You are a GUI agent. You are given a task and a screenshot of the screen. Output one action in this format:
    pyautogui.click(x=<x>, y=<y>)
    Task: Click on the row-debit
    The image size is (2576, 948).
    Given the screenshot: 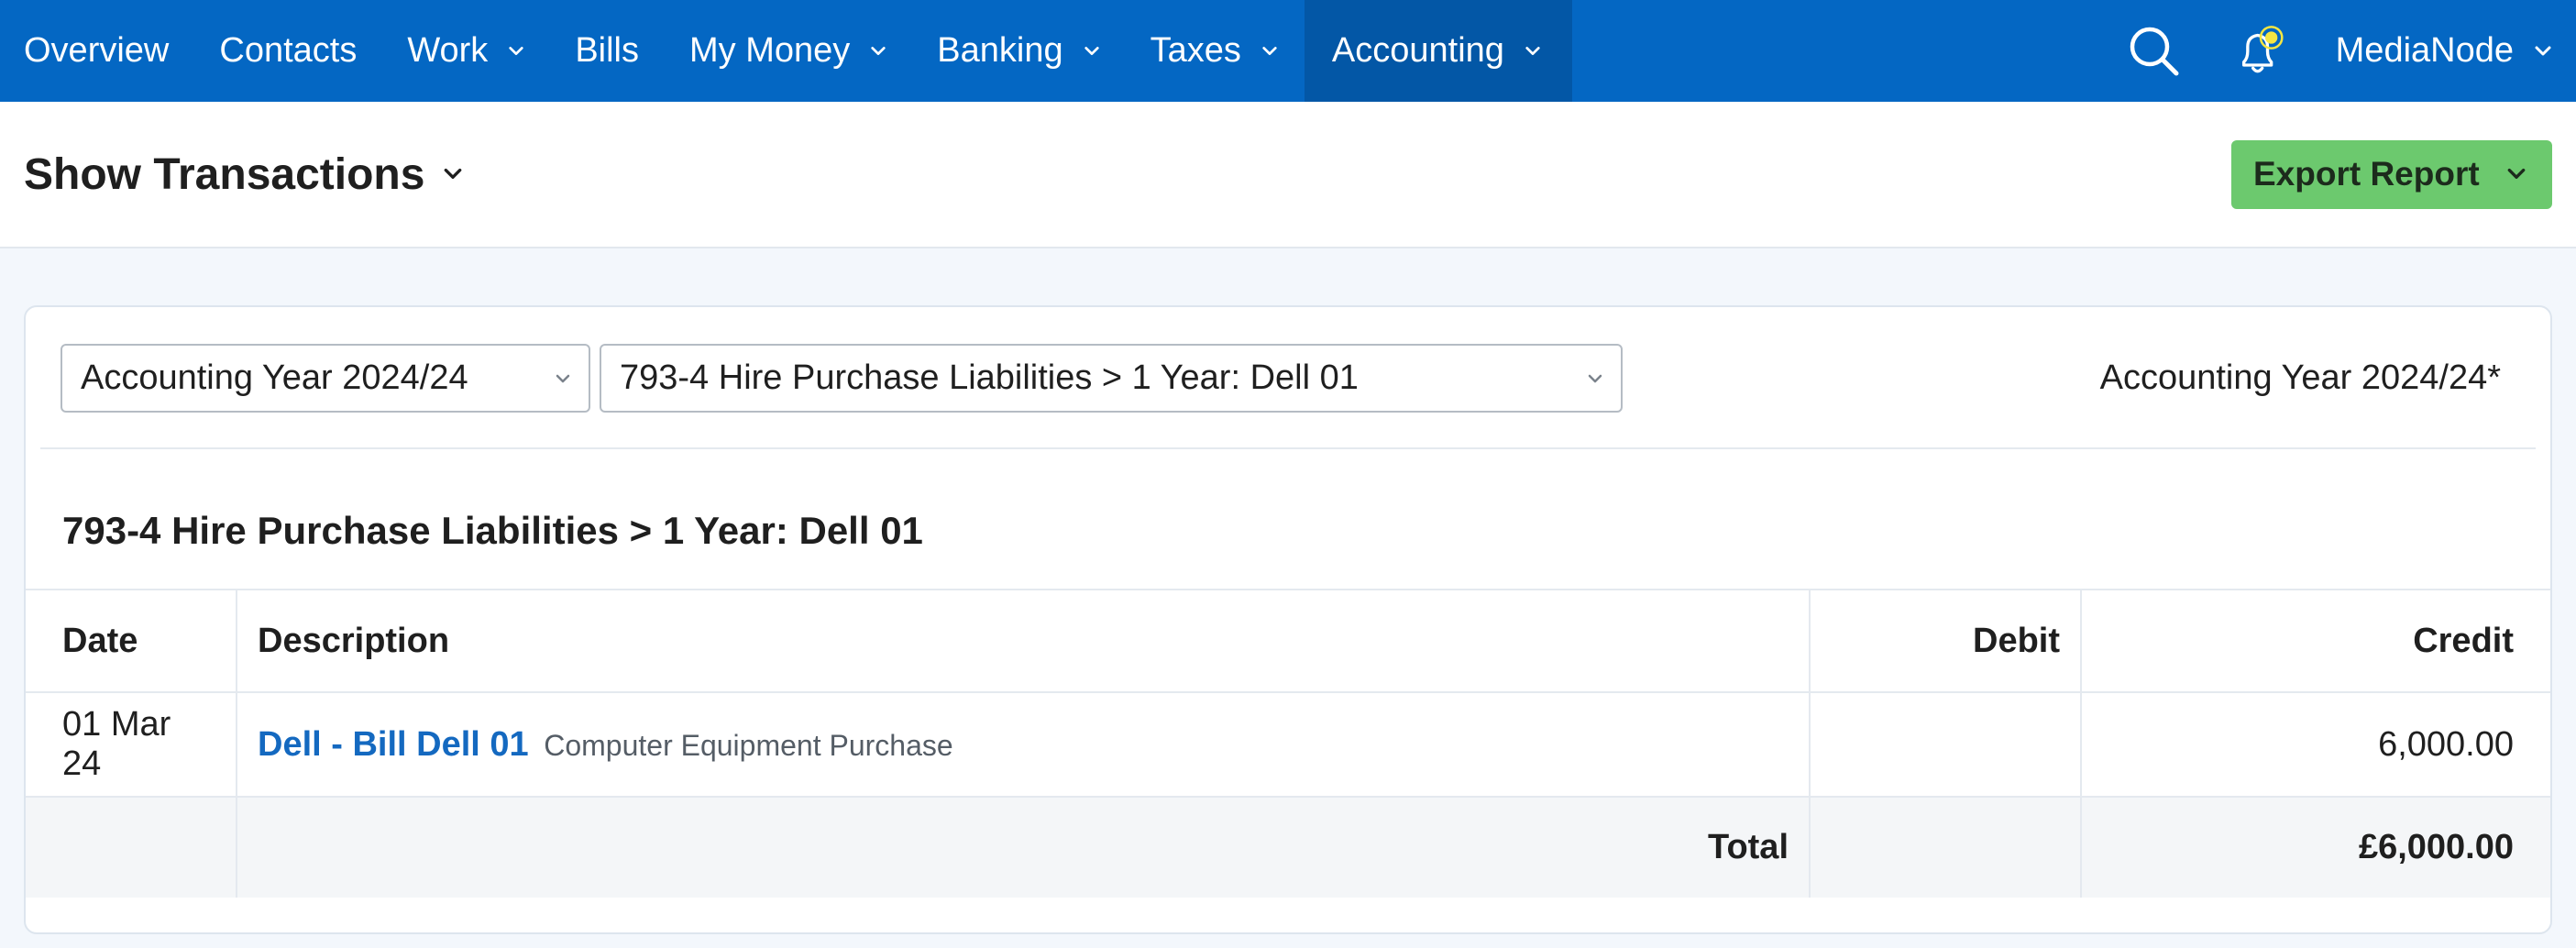 What is the action you would take?
    pyautogui.click(x=1945, y=744)
    